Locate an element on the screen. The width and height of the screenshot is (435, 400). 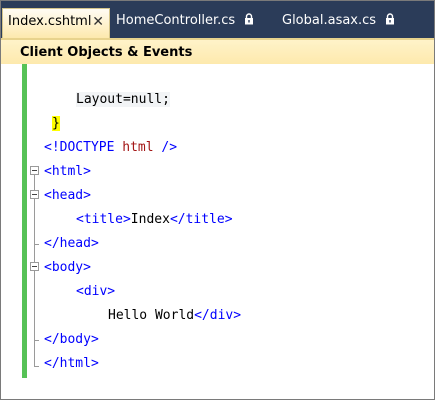
code-line: Layout=null; is located at coordinates (107, 100).